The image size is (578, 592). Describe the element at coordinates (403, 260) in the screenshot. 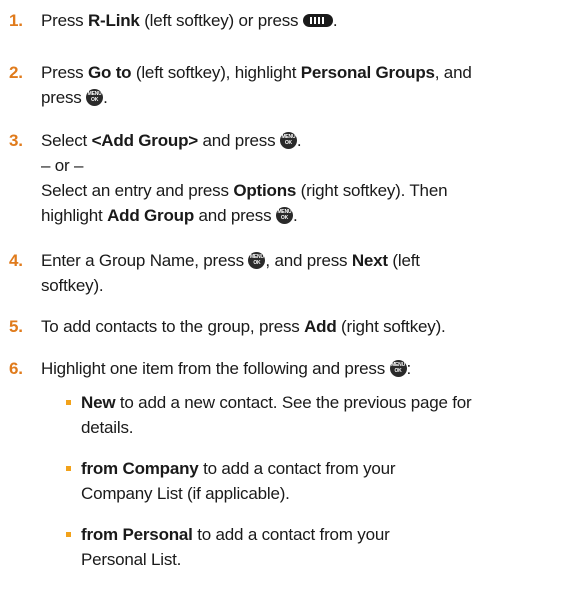

I see `text: (left` at that location.